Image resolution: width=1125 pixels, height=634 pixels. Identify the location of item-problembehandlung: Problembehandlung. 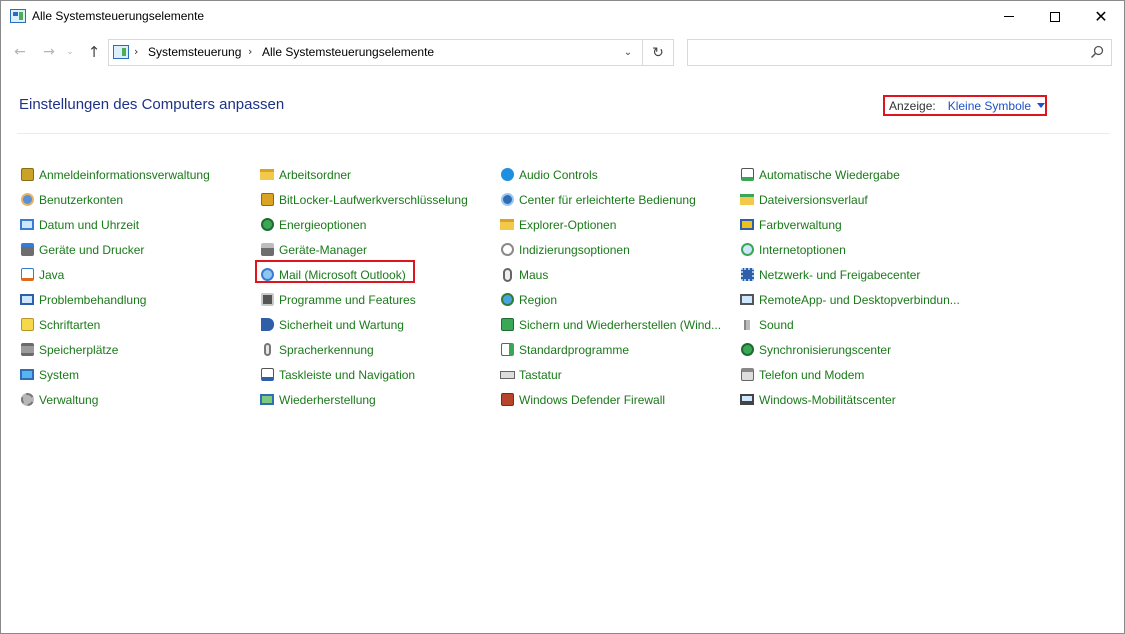
(137, 299).